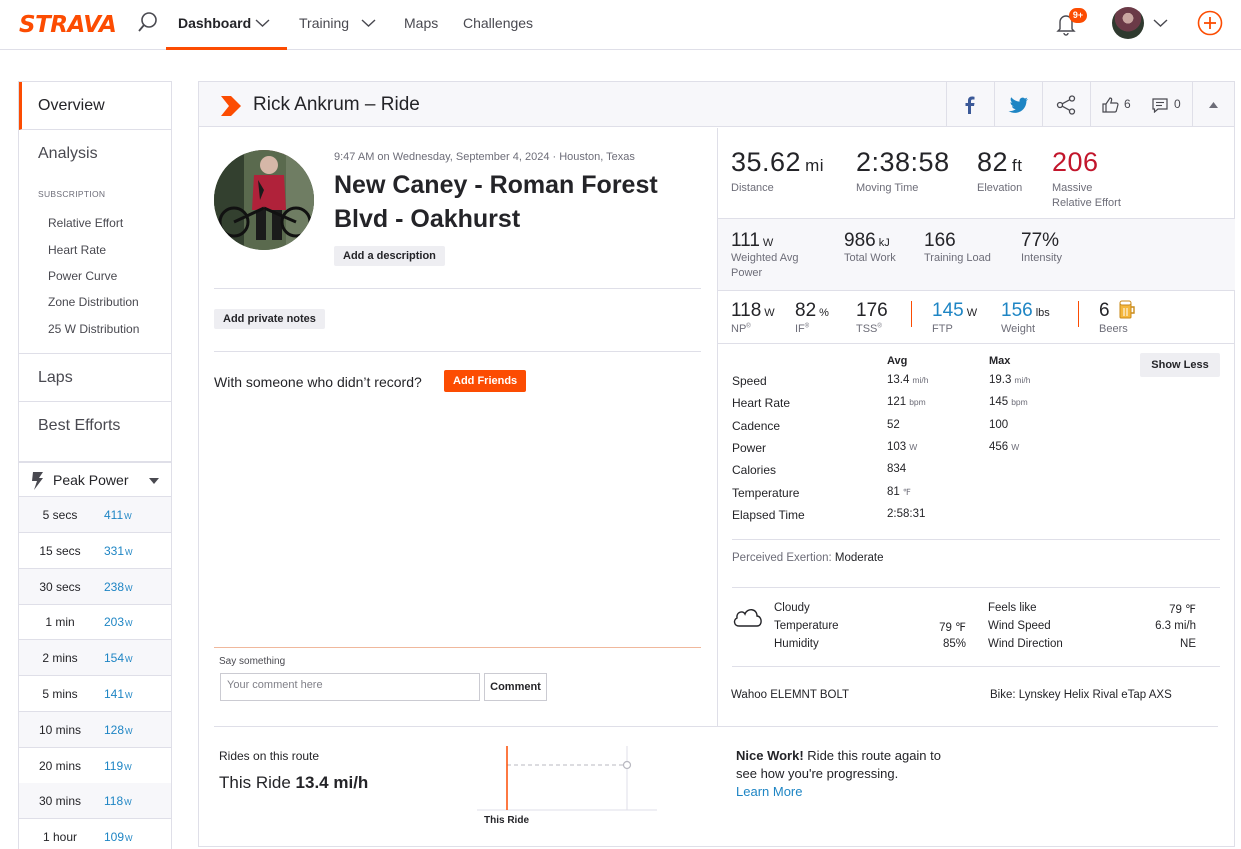 The image size is (1241, 849). What do you see at coordinates (1075, 162) in the screenshot?
I see `relative-effort-value: 206` at bounding box center [1075, 162].